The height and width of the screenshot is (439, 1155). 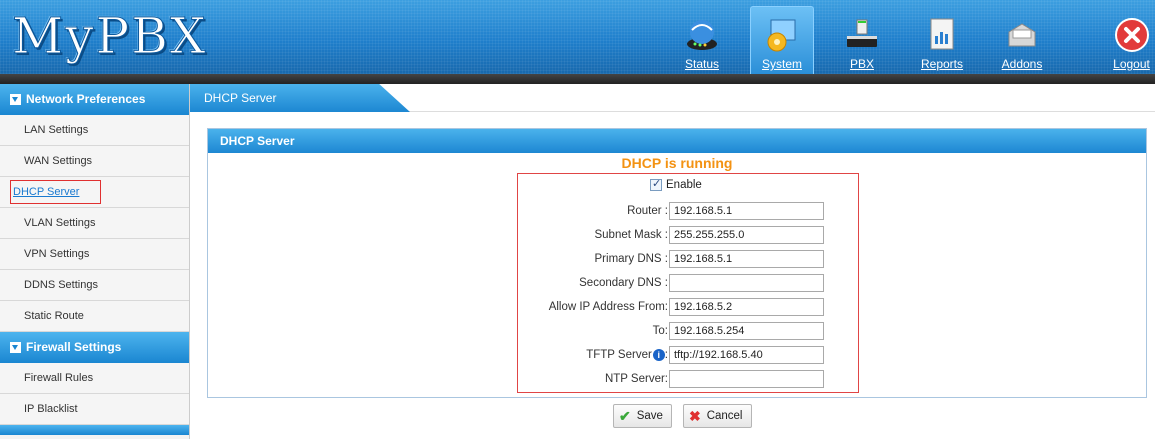 What do you see at coordinates (94, 316) in the screenshot?
I see `sidebar-item-static-route: Static Route` at bounding box center [94, 316].